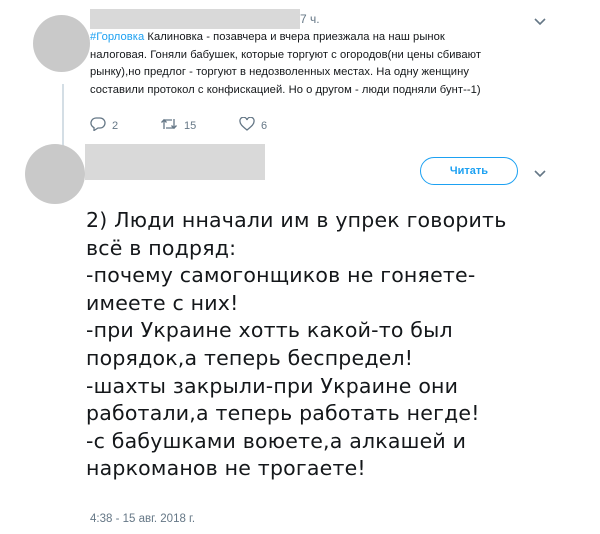 This screenshot has width=600, height=534. What do you see at coordinates (310, 19) in the screenshot?
I see `tweet-time: 7 ч.` at bounding box center [310, 19].